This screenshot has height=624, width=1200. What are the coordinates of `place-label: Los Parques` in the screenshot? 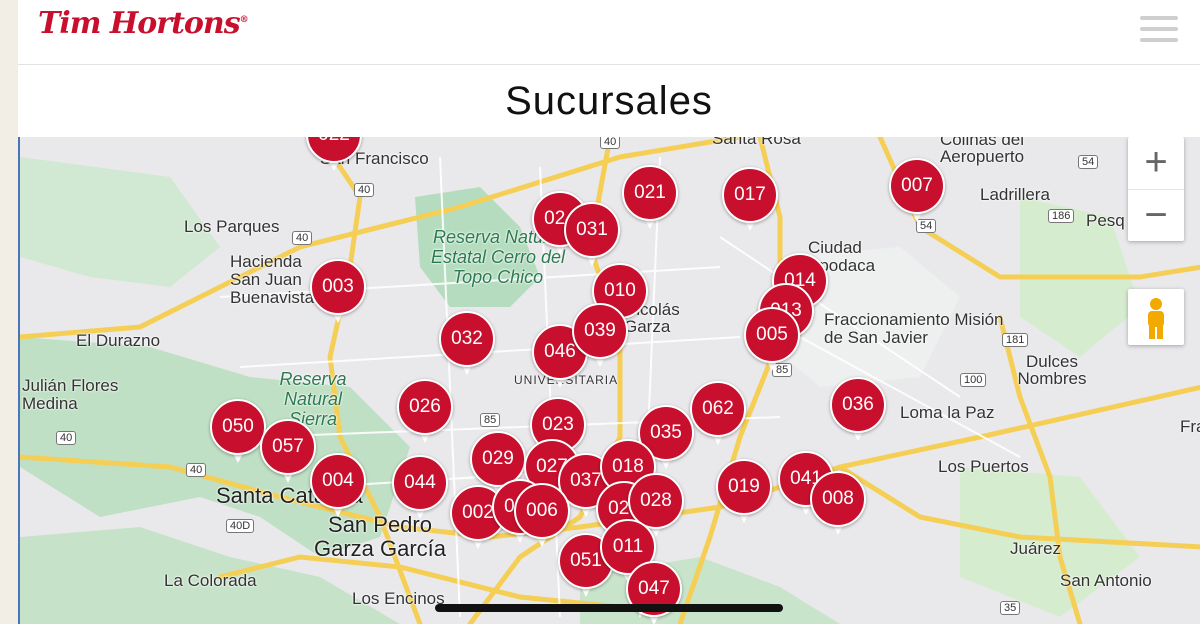 It's located at (232, 226).